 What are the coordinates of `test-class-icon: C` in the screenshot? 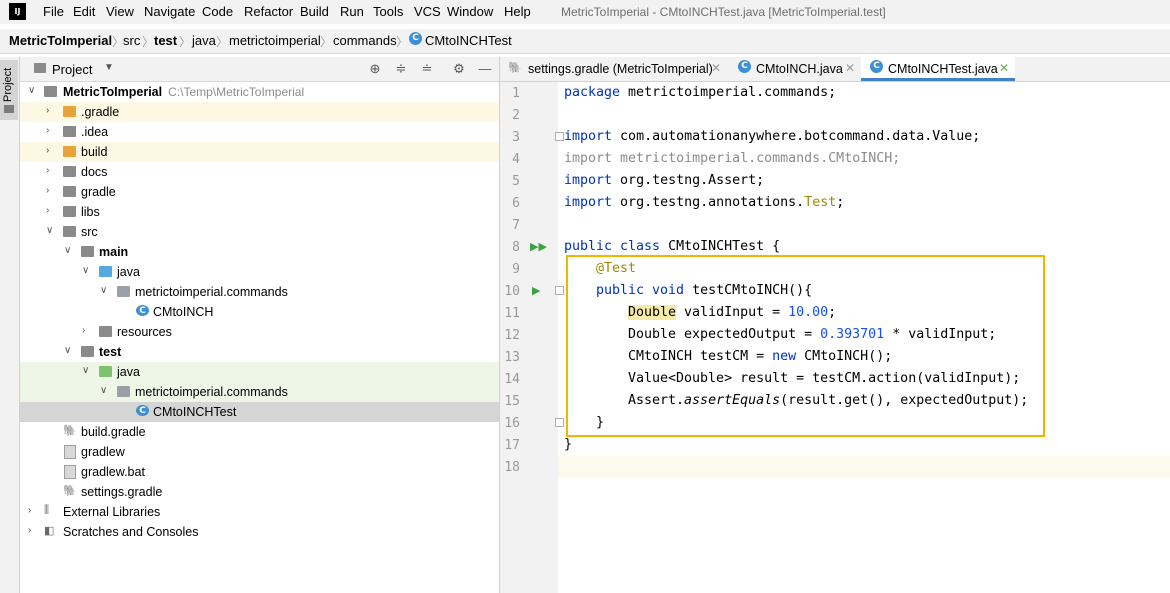 It's located at (142, 410).